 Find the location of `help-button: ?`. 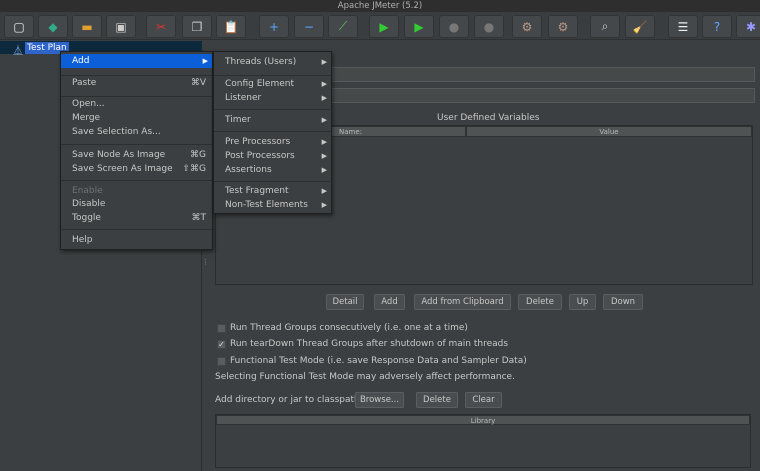

help-button: ? is located at coordinates (717, 26).